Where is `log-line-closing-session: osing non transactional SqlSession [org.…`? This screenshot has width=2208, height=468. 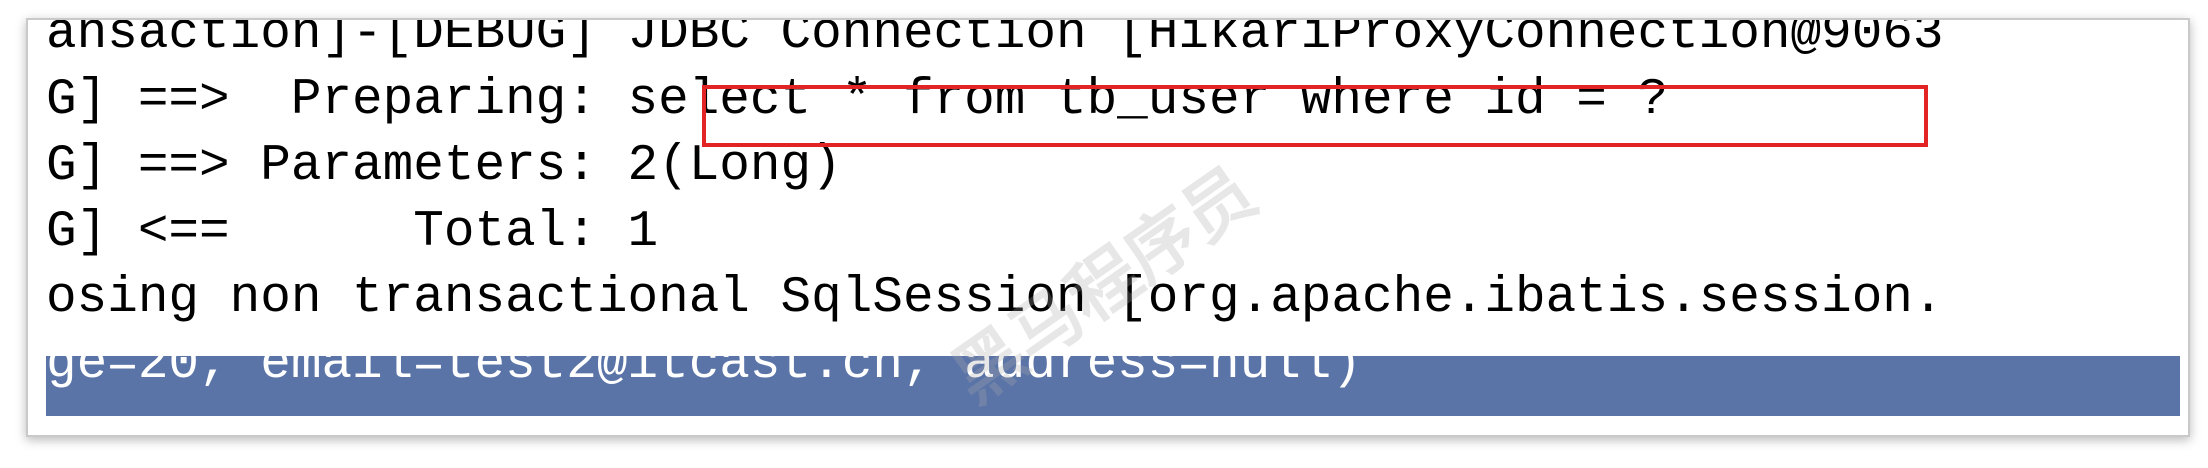 log-line-closing-session: osing non transactional SqlSession [org.… is located at coordinates (995, 298).